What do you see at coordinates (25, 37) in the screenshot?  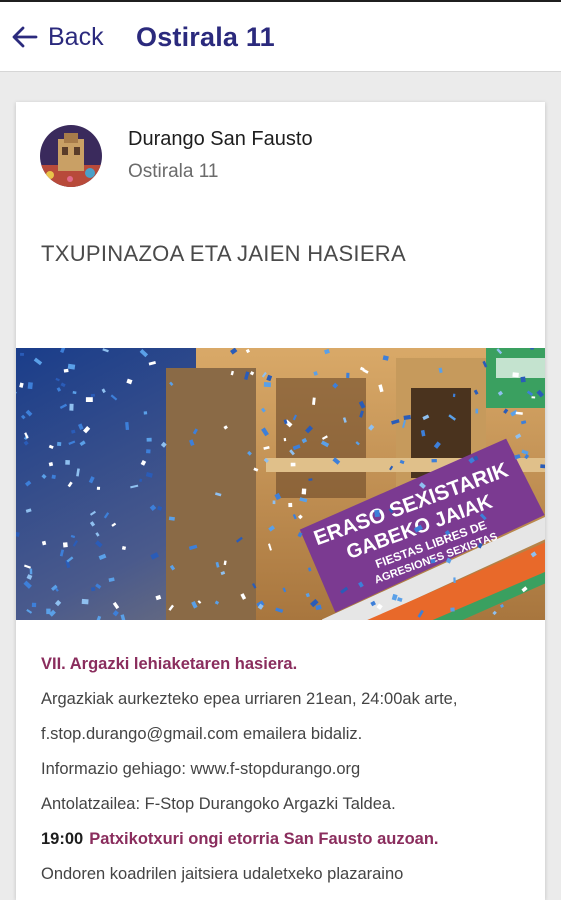 I see `arrow-left-icon` at bounding box center [25, 37].